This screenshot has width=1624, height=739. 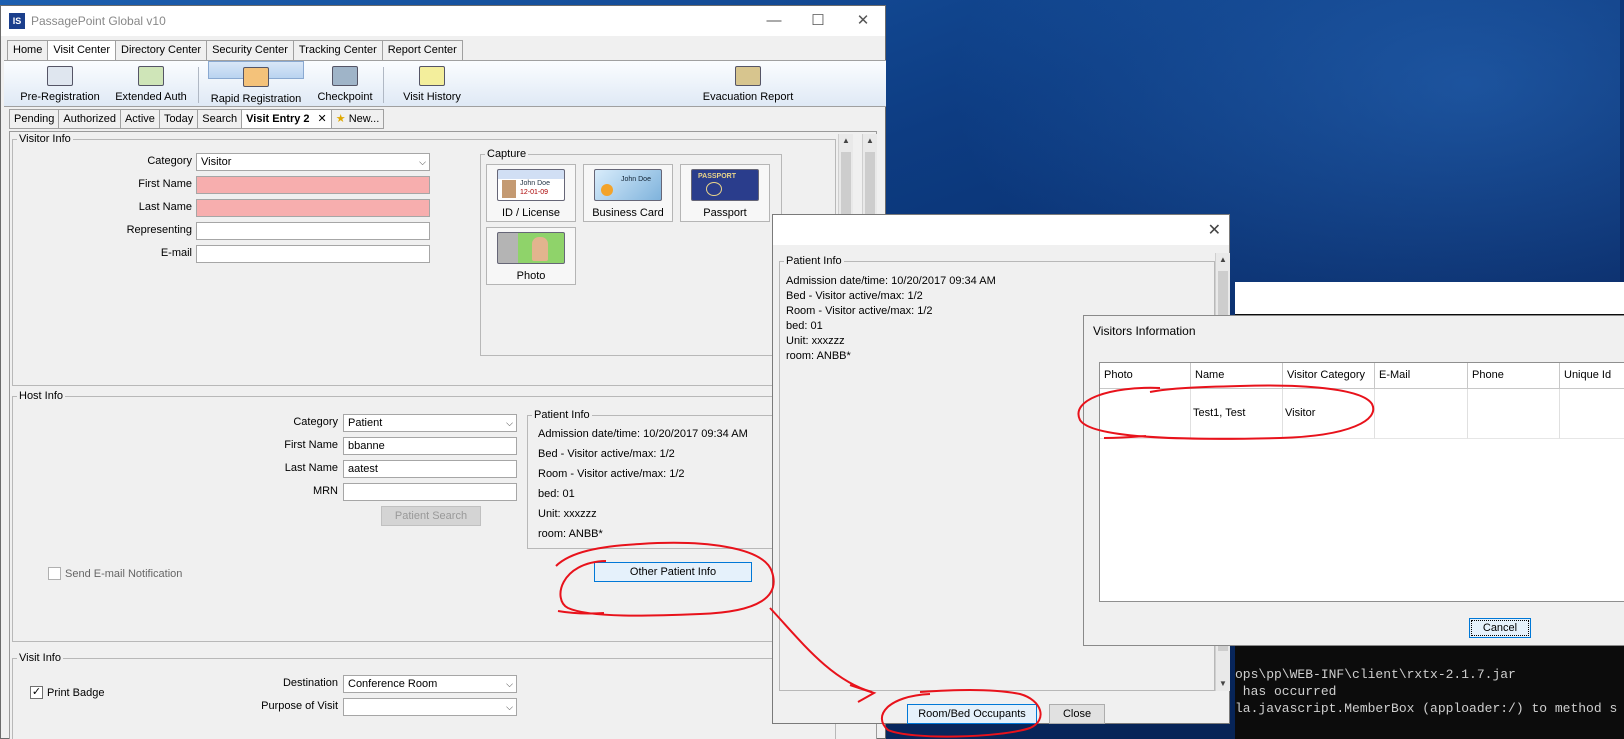 I want to click on id-card-icon, so click(x=256, y=77).